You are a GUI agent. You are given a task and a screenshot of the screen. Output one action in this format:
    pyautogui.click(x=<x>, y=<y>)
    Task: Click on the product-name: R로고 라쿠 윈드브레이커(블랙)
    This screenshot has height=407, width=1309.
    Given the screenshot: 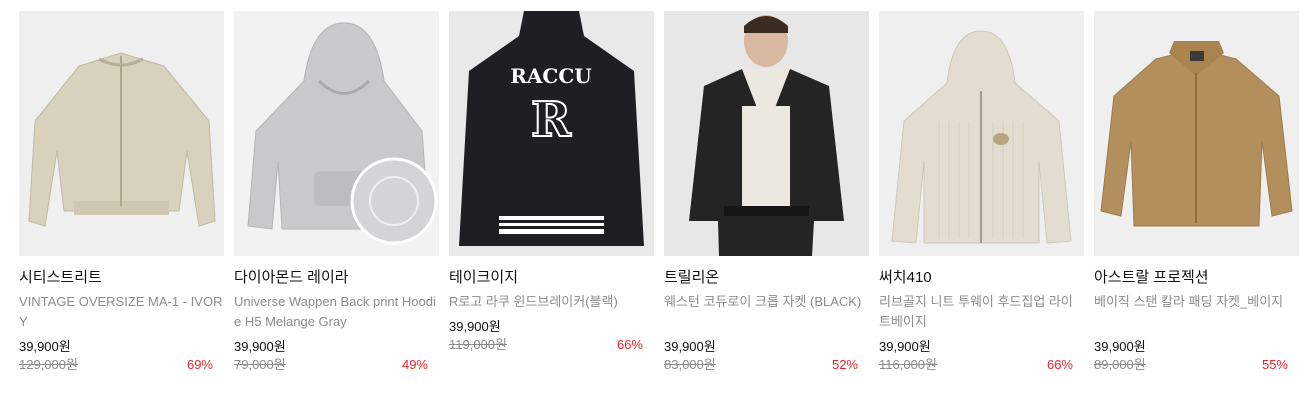 What is the action you would take?
    pyautogui.click(x=551, y=302)
    